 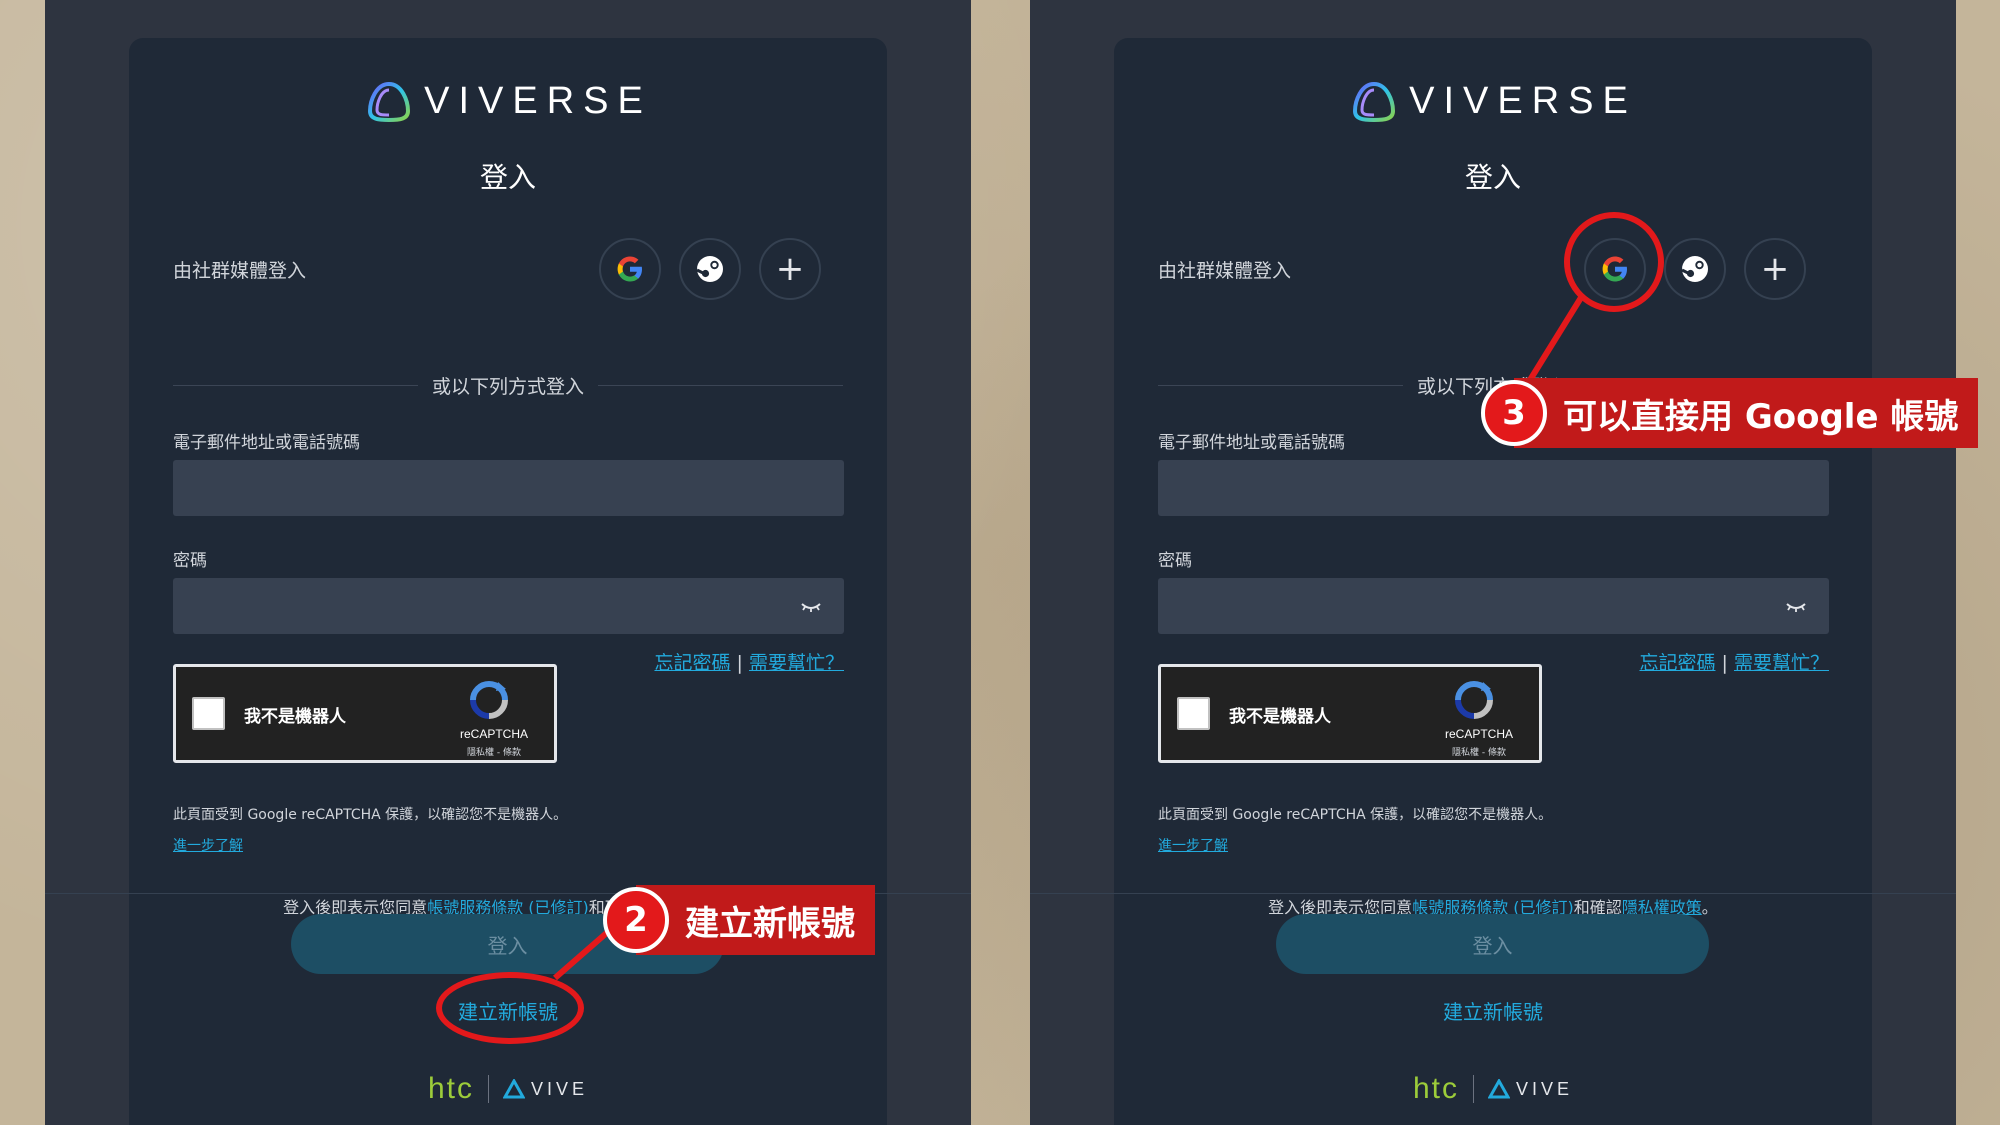 I want to click on or-divider: 或以下列方式登入, so click(x=508, y=386).